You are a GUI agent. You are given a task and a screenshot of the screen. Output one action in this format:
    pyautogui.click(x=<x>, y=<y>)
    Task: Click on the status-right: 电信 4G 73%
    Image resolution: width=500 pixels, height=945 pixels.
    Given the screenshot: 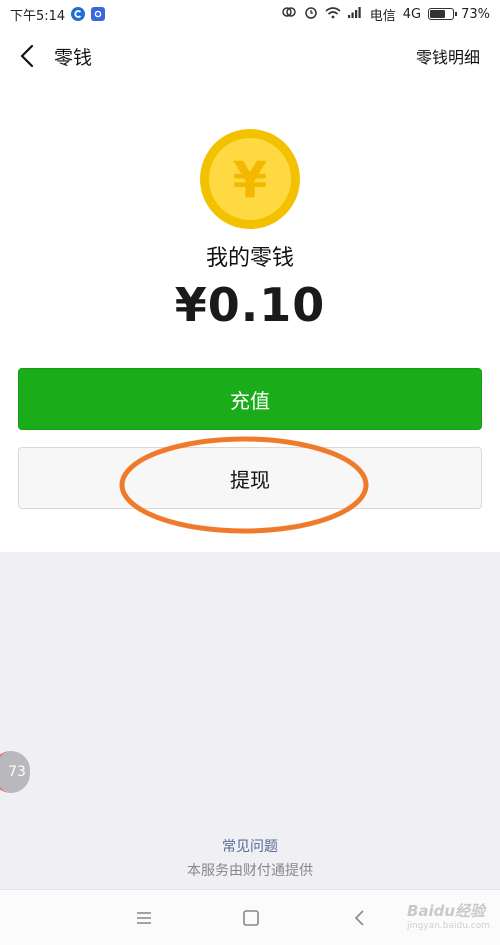 What is the action you would take?
    pyautogui.click(x=385, y=14)
    